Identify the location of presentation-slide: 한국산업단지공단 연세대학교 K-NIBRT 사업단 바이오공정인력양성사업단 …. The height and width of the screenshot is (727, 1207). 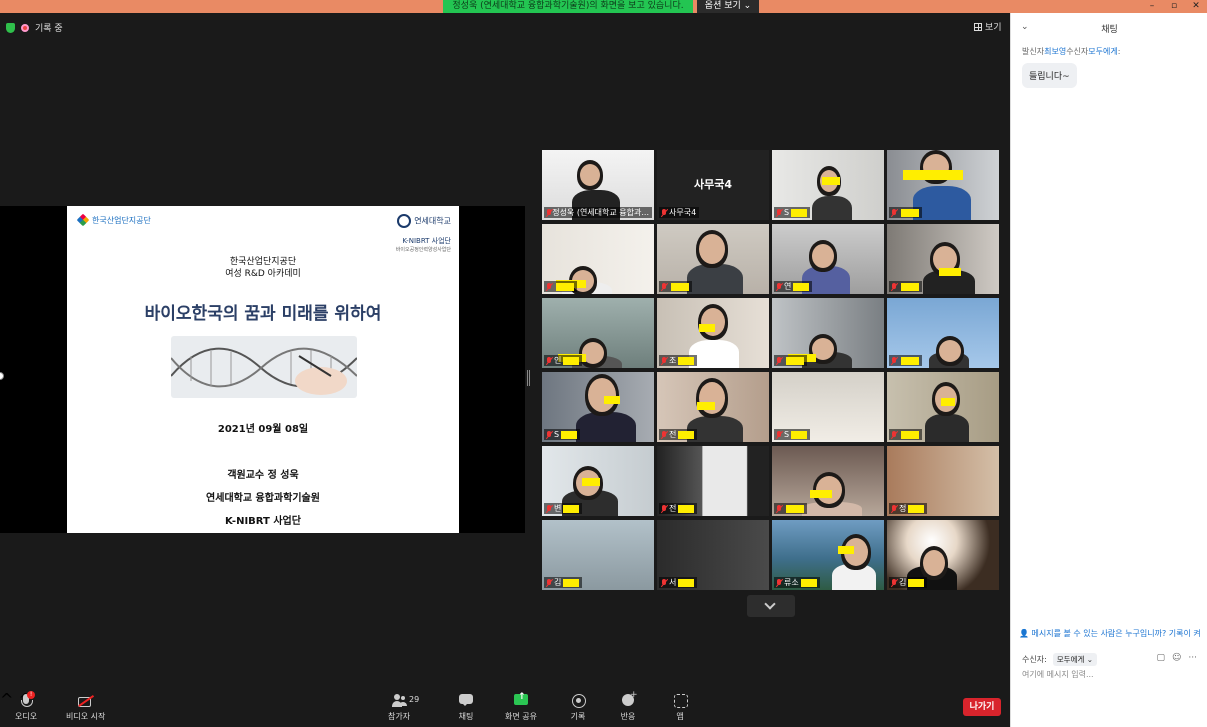
(263, 369).